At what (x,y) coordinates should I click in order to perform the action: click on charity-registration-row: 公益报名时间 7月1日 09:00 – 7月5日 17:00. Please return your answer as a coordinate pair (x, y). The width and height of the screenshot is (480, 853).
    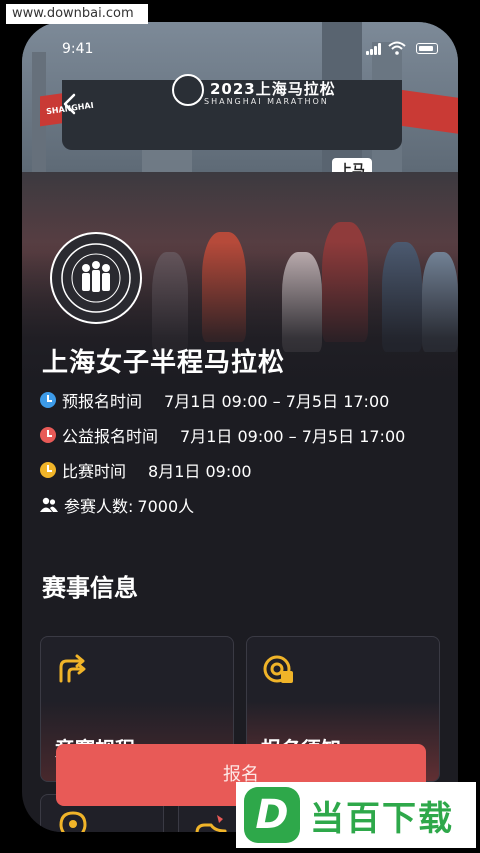
    Looking at the image, I should click on (222, 435).